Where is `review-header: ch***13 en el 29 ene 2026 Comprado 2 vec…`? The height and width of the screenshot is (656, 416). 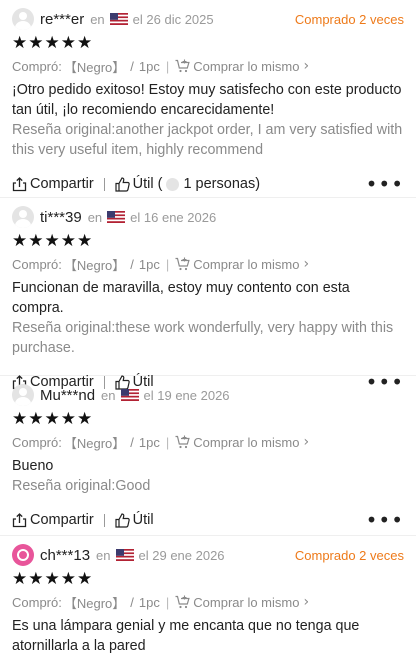
review-header: ch***13 en el 29 ene 2026 Comprado 2 vec… is located at coordinates (208, 555).